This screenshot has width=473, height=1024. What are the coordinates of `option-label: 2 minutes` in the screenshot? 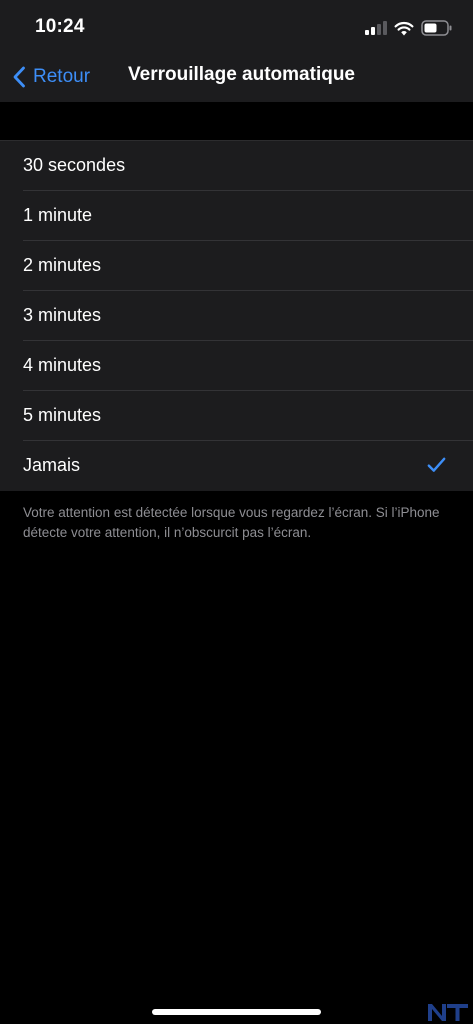 It's located at (62, 265).